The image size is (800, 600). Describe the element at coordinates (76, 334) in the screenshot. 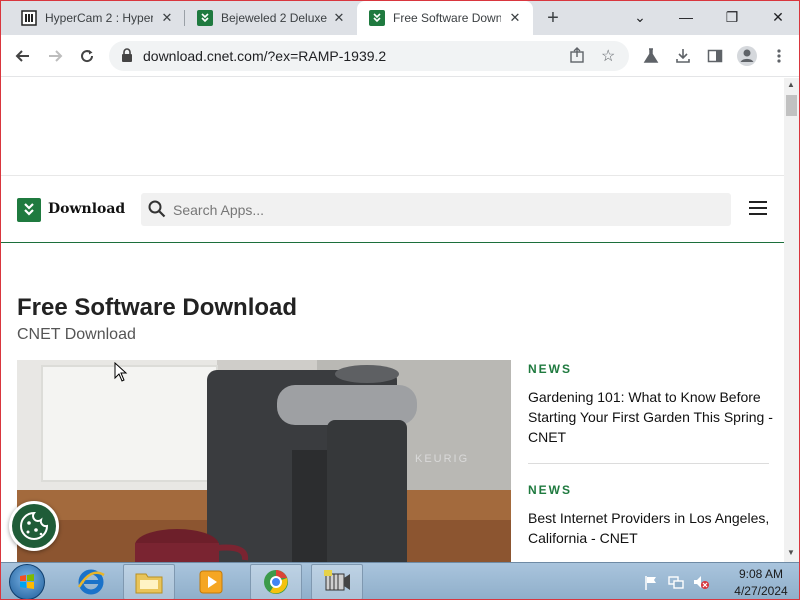

I see `page-subtitle: CNET Download` at that location.